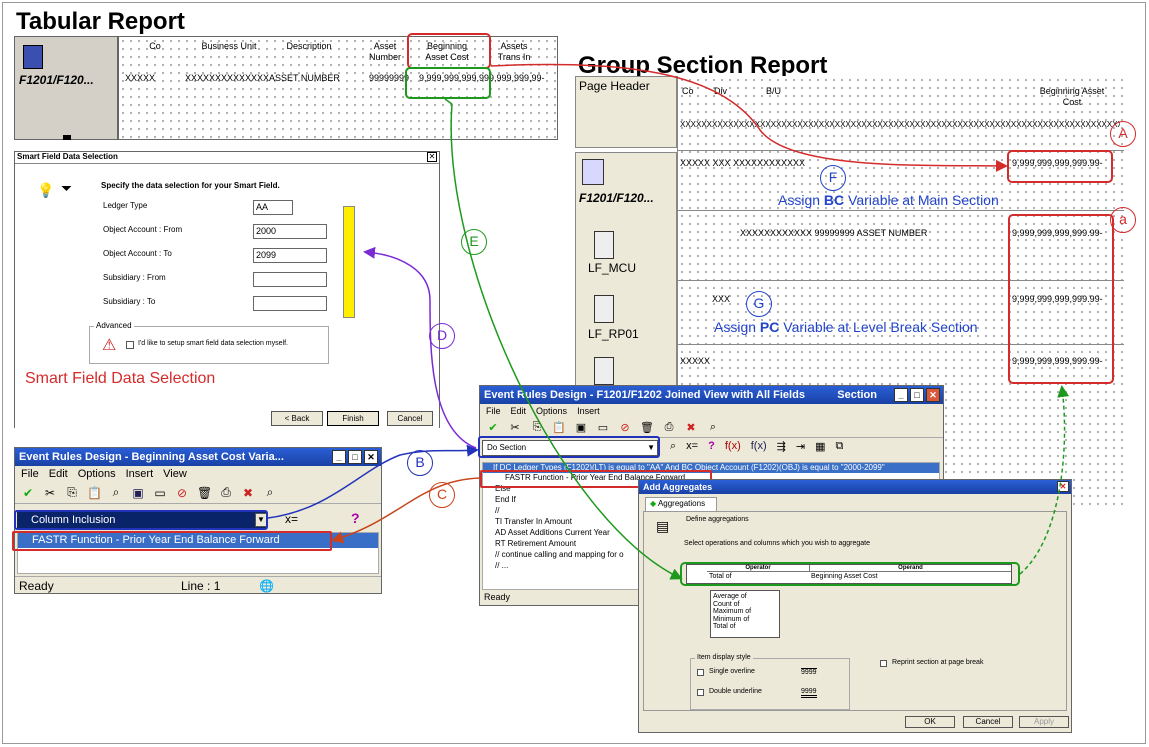 Image resolution: width=1149 pixels, height=747 pixels. I want to click on marker-F: F, so click(833, 178).